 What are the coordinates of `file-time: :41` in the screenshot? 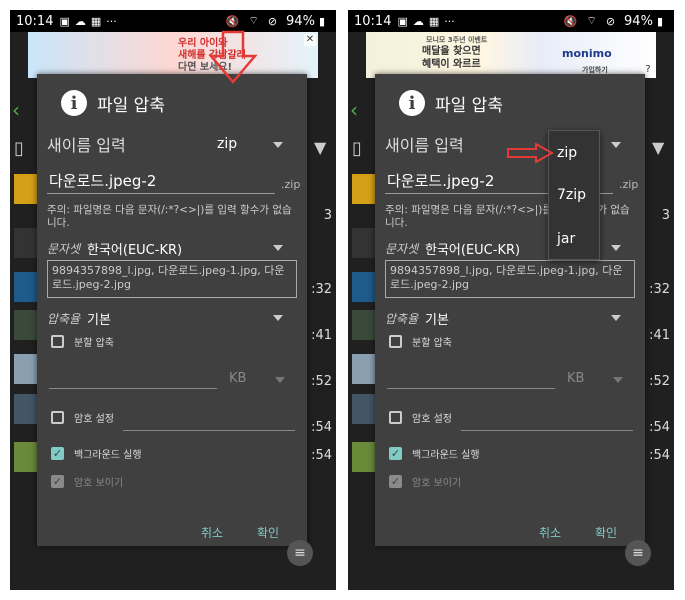 It's located at (659, 335).